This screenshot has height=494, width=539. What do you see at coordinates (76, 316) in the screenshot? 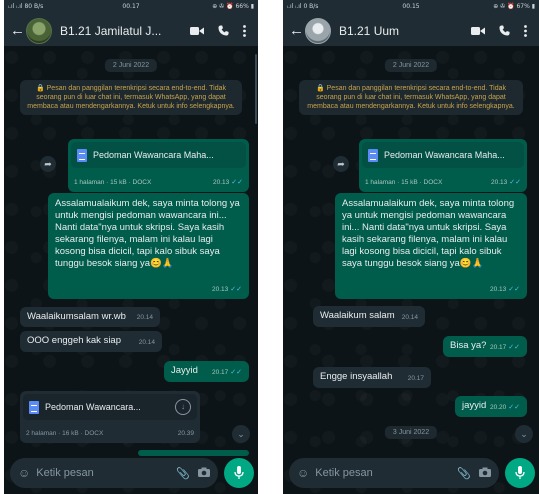
I see `message-text: Waalaikumsalam wr.wb` at bounding box center [76, 316].